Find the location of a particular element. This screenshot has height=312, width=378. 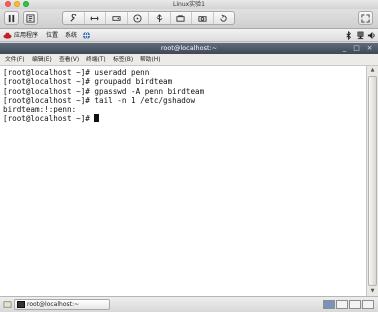

terminal-line: [root@localhost ~]# useradd penn is located at coordinates (76, 72).